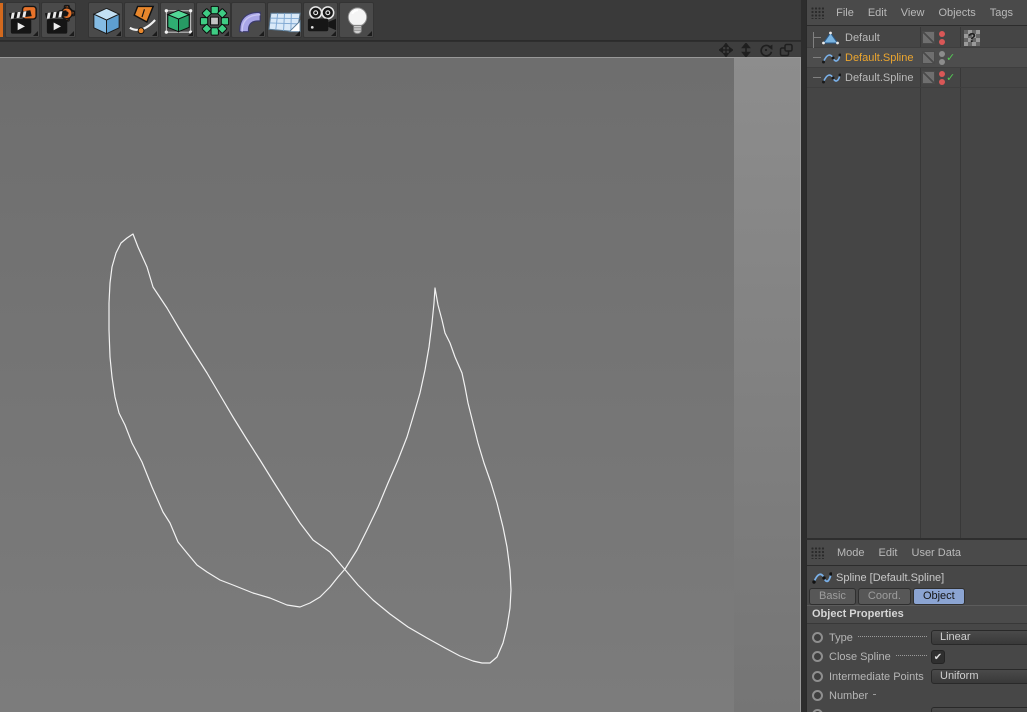  What do you see at coordinates (841, 637) in the screenshot?
I see `property-label: Type` at bounding box center [841, 637].